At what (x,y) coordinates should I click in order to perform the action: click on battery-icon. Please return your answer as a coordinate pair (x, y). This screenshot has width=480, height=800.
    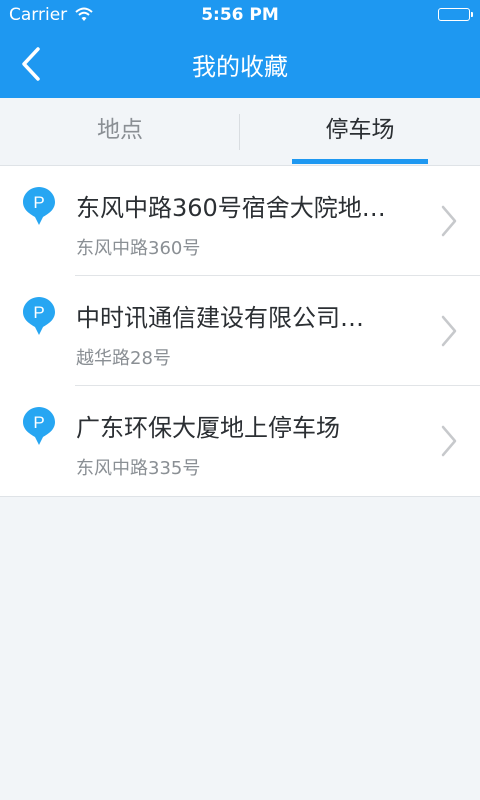
    Looking at the image, I should click on (455, 14).